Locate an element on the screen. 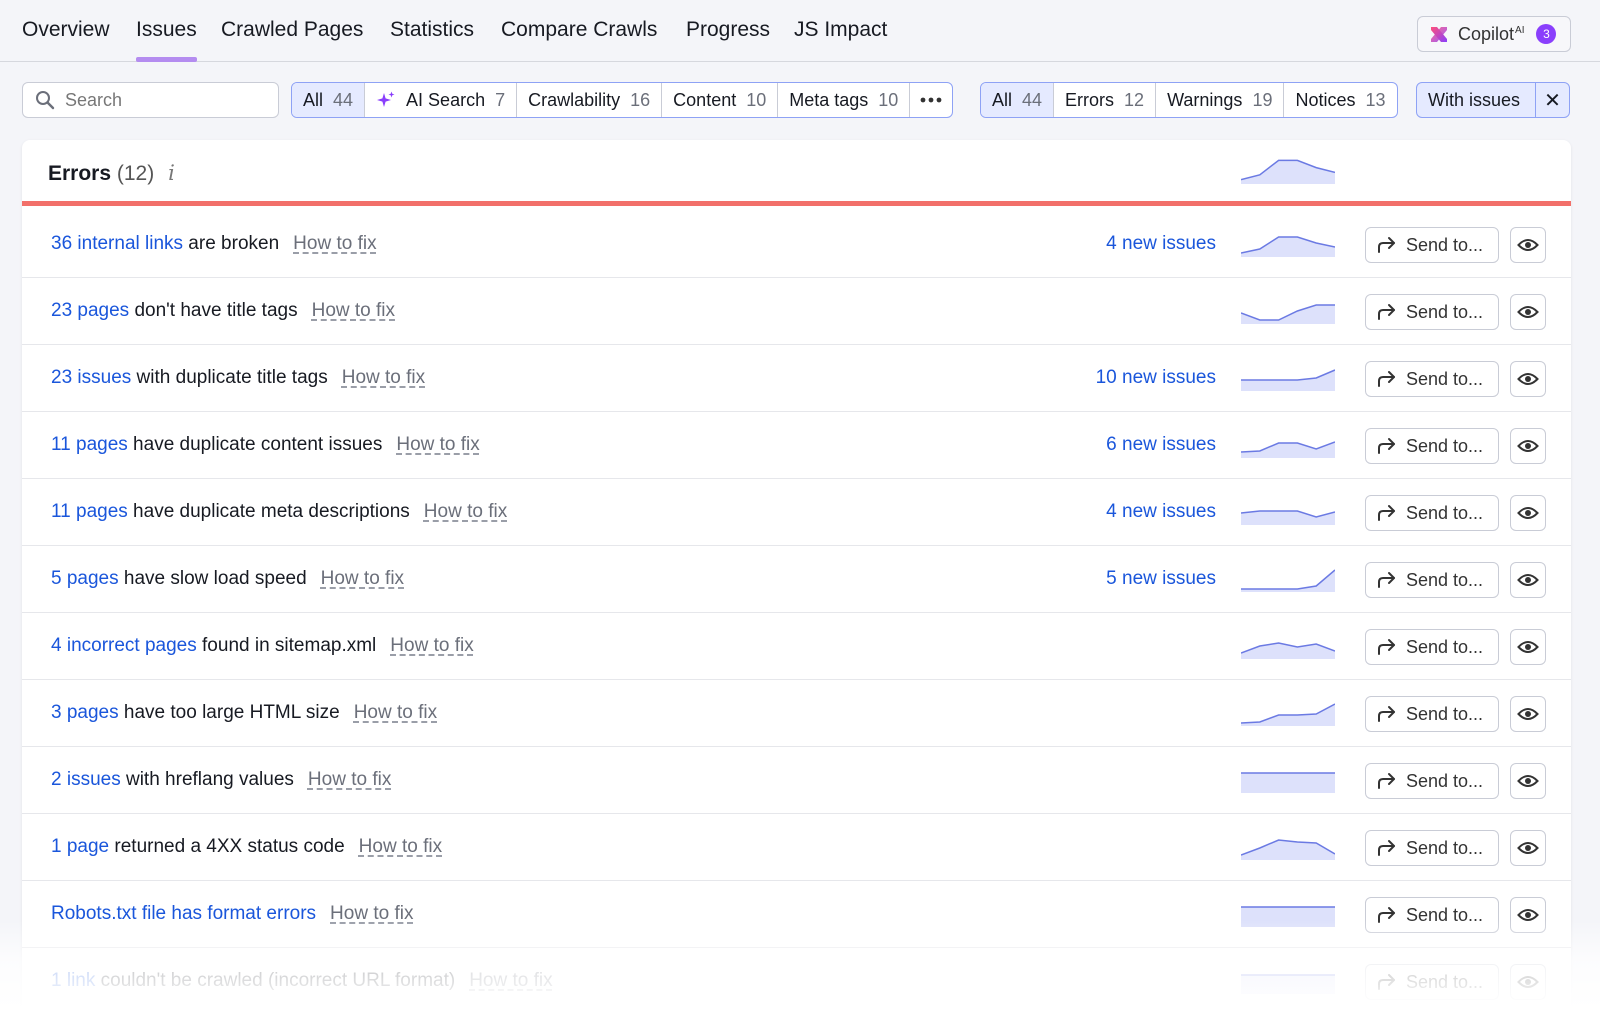 This screenshot has height=1010, width=1600. with-issues-label: With issues is located at coordinates (1476, 100).